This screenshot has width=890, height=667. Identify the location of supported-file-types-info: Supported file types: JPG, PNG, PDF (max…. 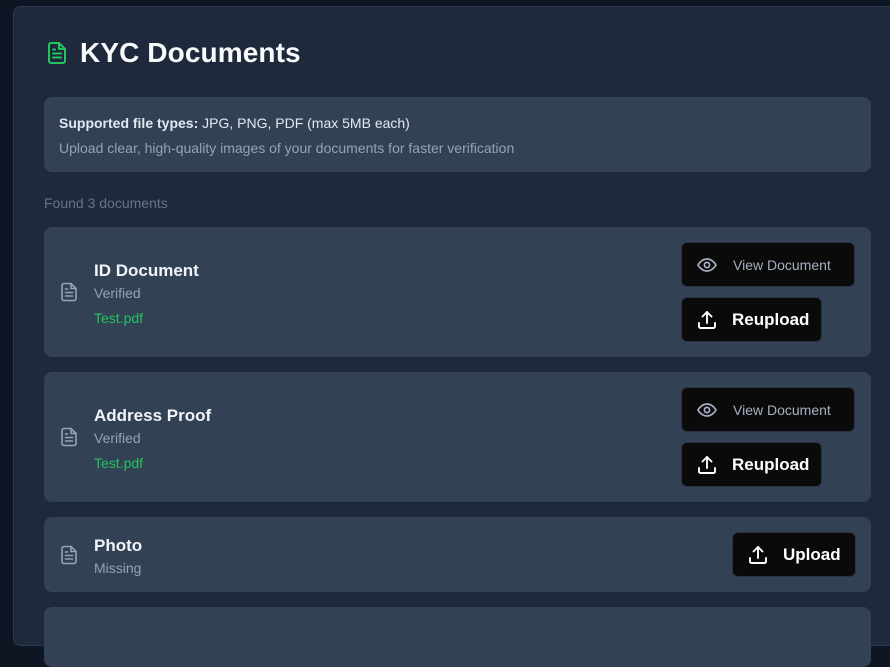
(457, 134).